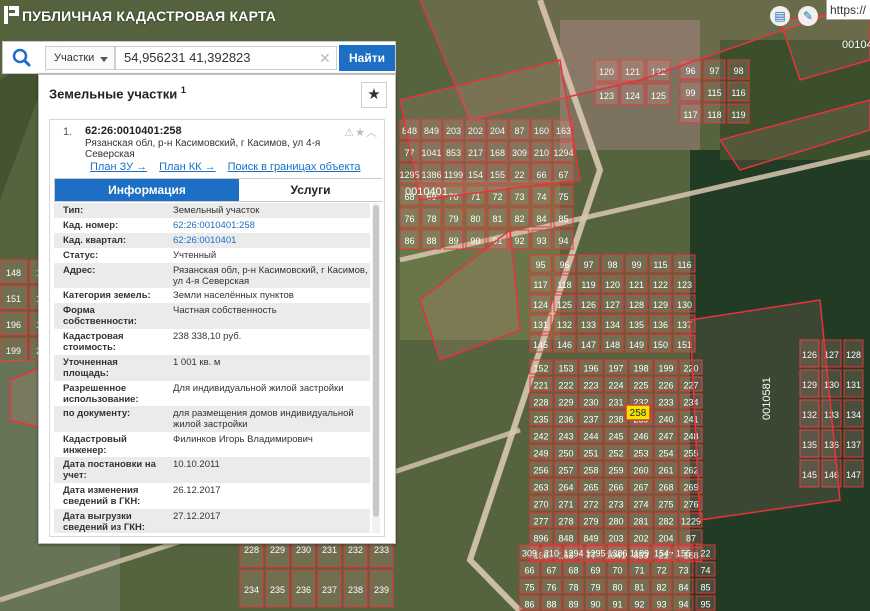 The height and width of the screenshot is (611, 870). Describe the element at coordinates (808, 16) in the screenshot. I see `measure-icon: ✎` at that location.